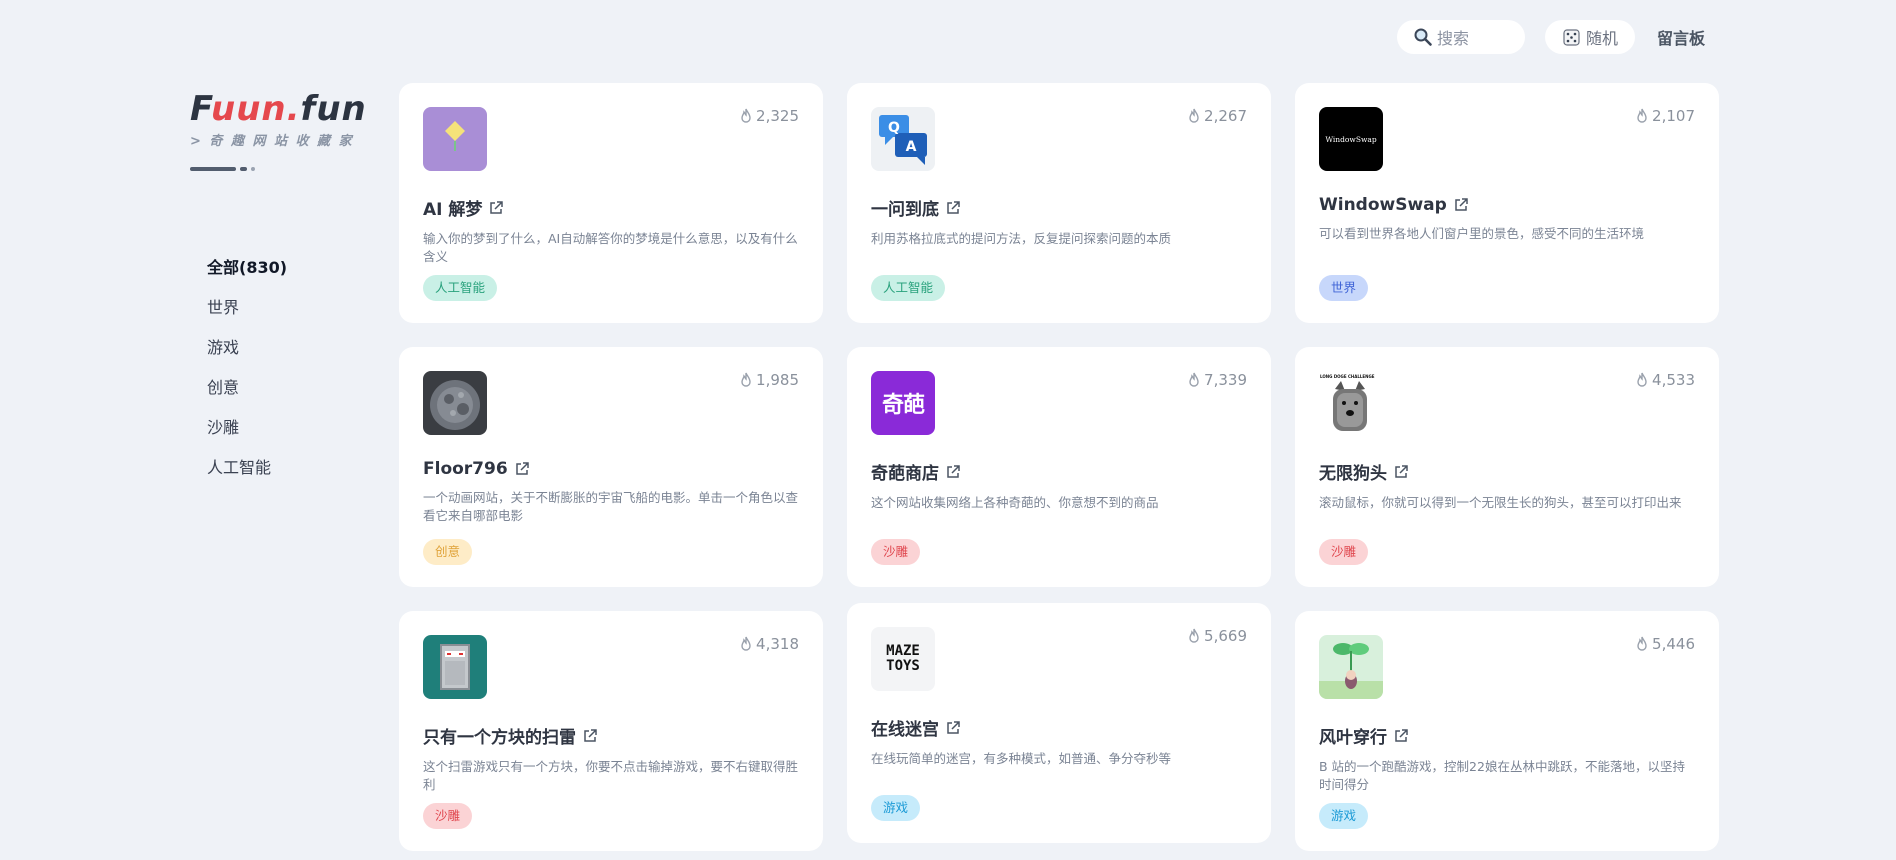 This screenshot has height=860, width=1896. I want to click on card-title: Floor796, so click(611, 469).